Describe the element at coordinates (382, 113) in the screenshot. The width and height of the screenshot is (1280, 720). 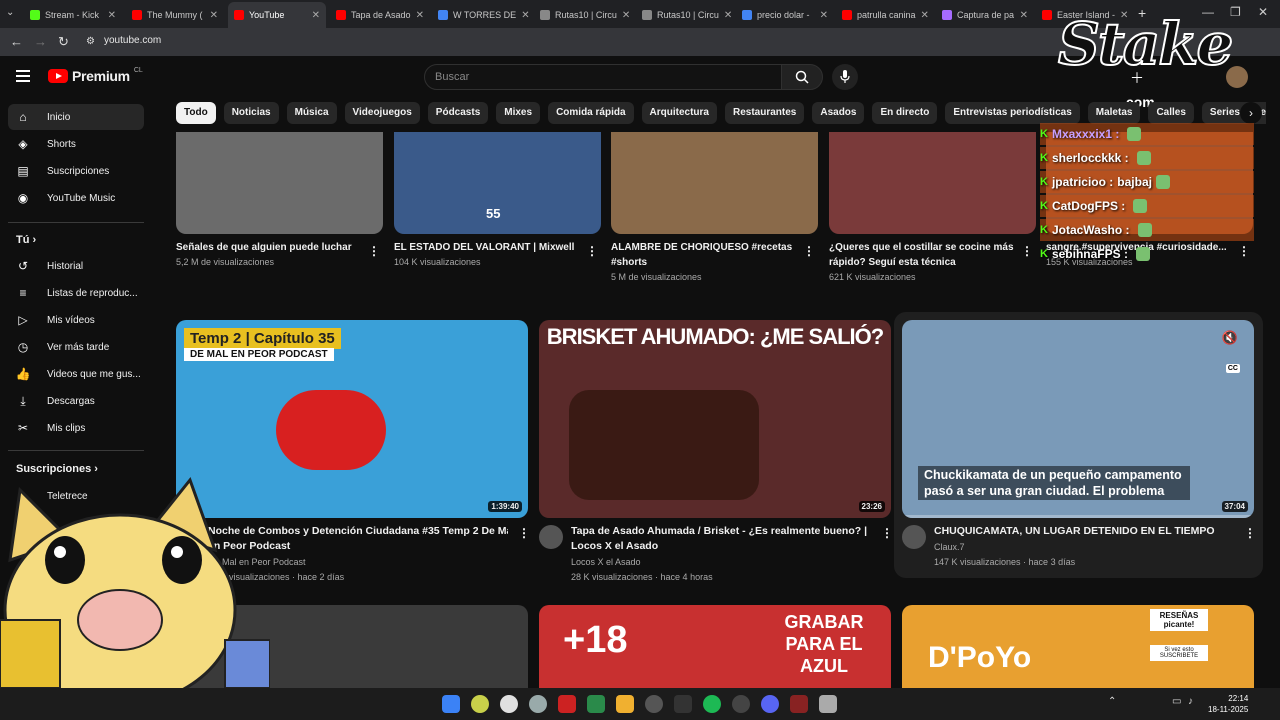
I see `filter-chip: Videojuegos` at that location.